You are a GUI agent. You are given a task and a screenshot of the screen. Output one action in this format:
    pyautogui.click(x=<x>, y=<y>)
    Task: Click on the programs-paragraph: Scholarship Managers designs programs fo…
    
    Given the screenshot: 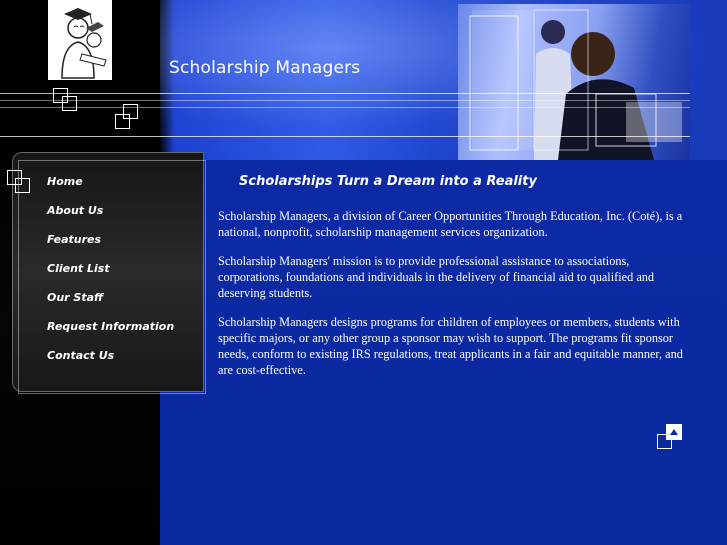 What is the action you would take?
    pyautogui.click(x=450, y=346)
    